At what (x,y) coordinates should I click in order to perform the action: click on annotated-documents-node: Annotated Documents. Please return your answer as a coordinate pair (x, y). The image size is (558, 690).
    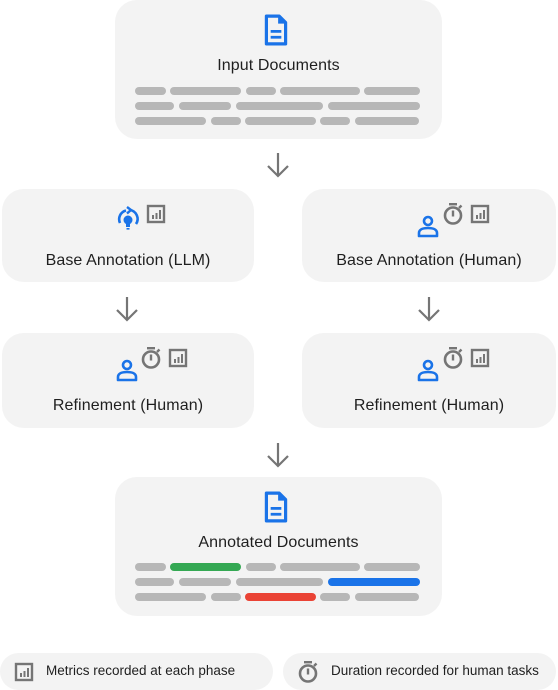
    Looking at the image, I should click on (278, 546).